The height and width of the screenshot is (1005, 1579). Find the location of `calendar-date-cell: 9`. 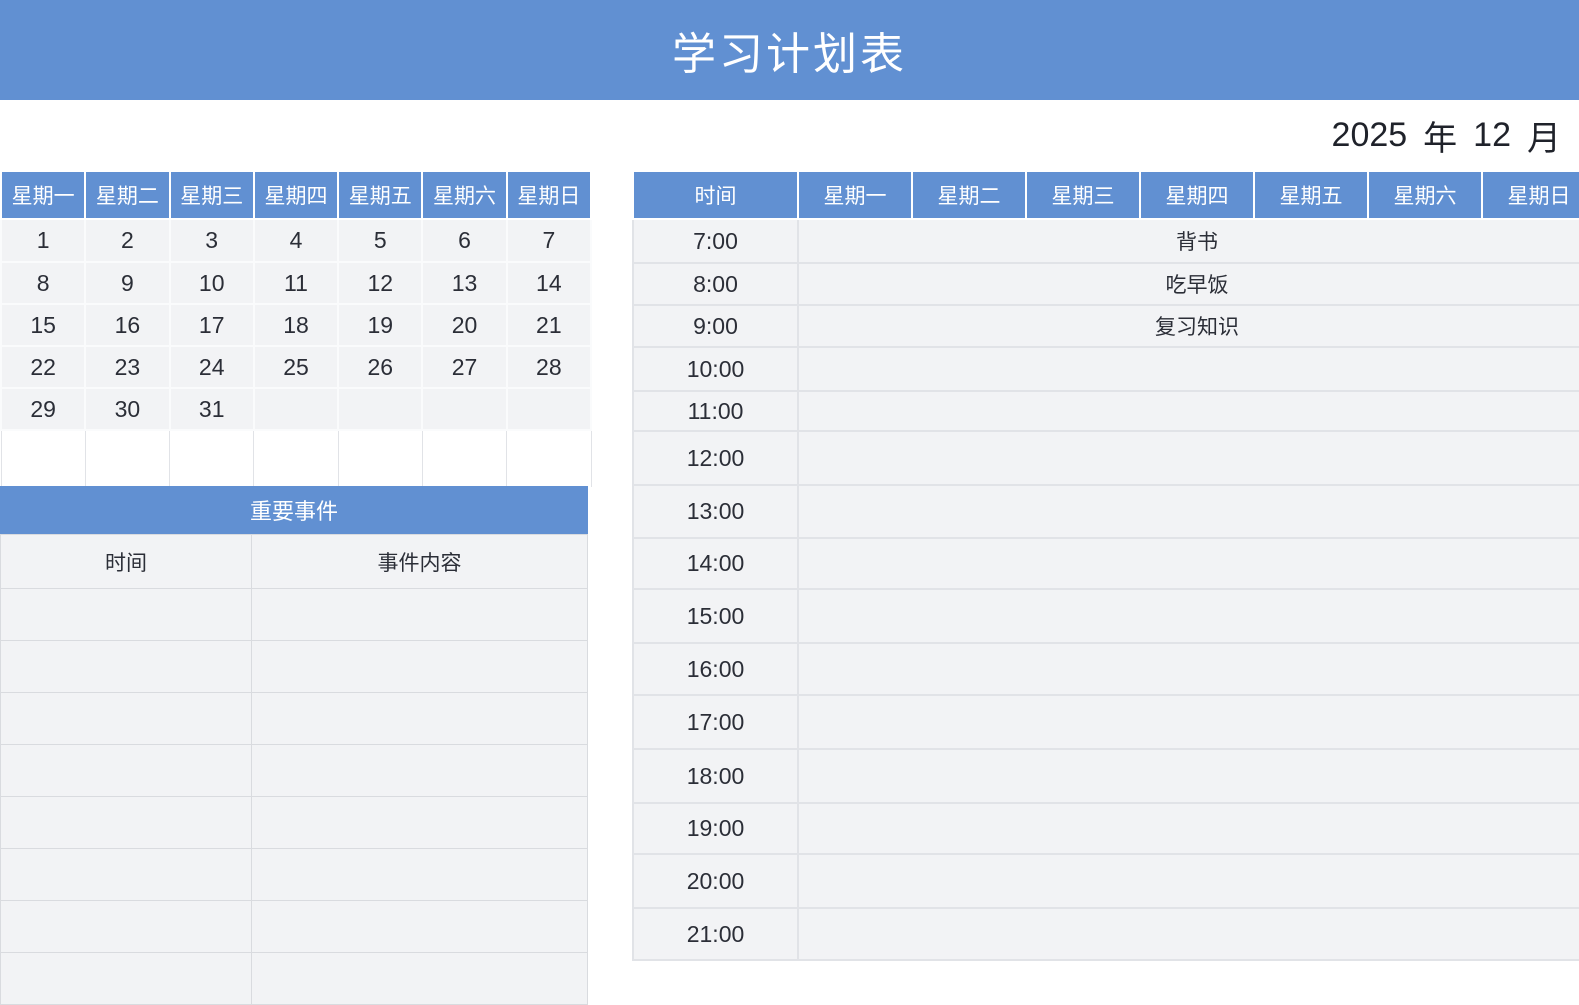

calendar-date-cell: 9 is located at coordinates (127, 283).